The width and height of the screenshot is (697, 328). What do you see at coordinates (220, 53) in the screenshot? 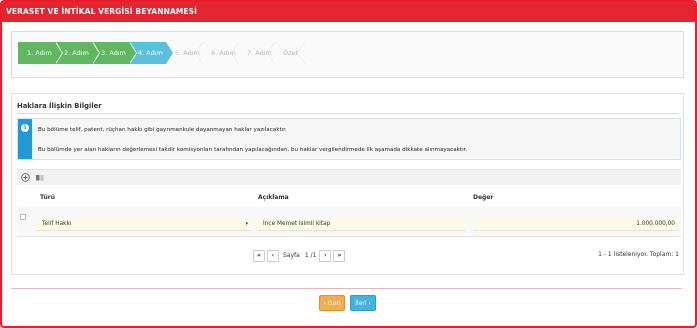
I see `wizard-step-6: 6. Adım` at bounding box center [220, 53].